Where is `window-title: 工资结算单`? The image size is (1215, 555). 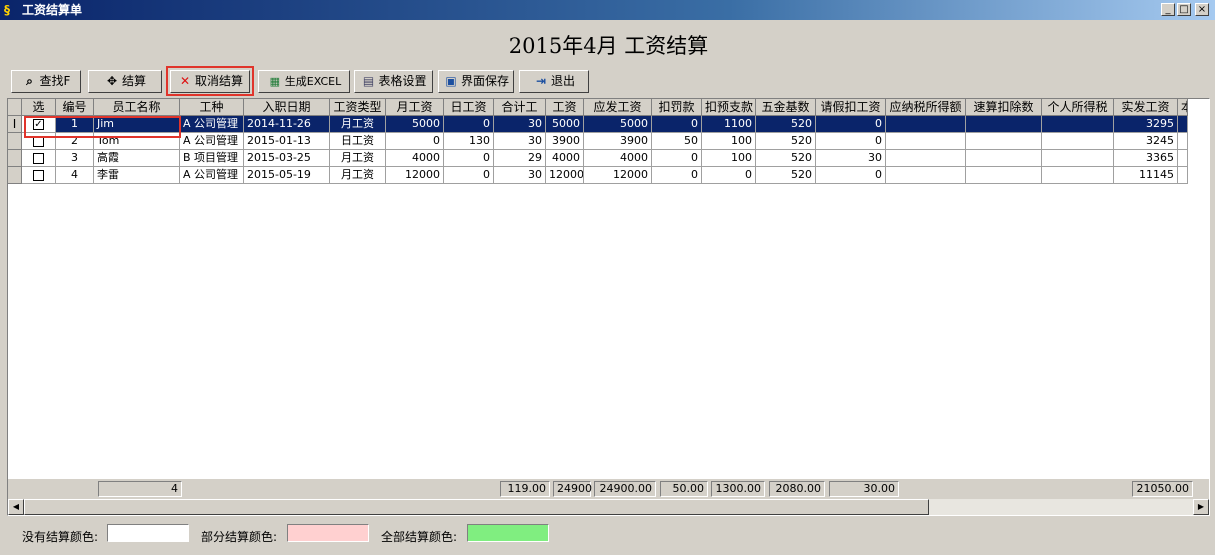
window-title: 工资结算单 is located at coordinates (52, 10).